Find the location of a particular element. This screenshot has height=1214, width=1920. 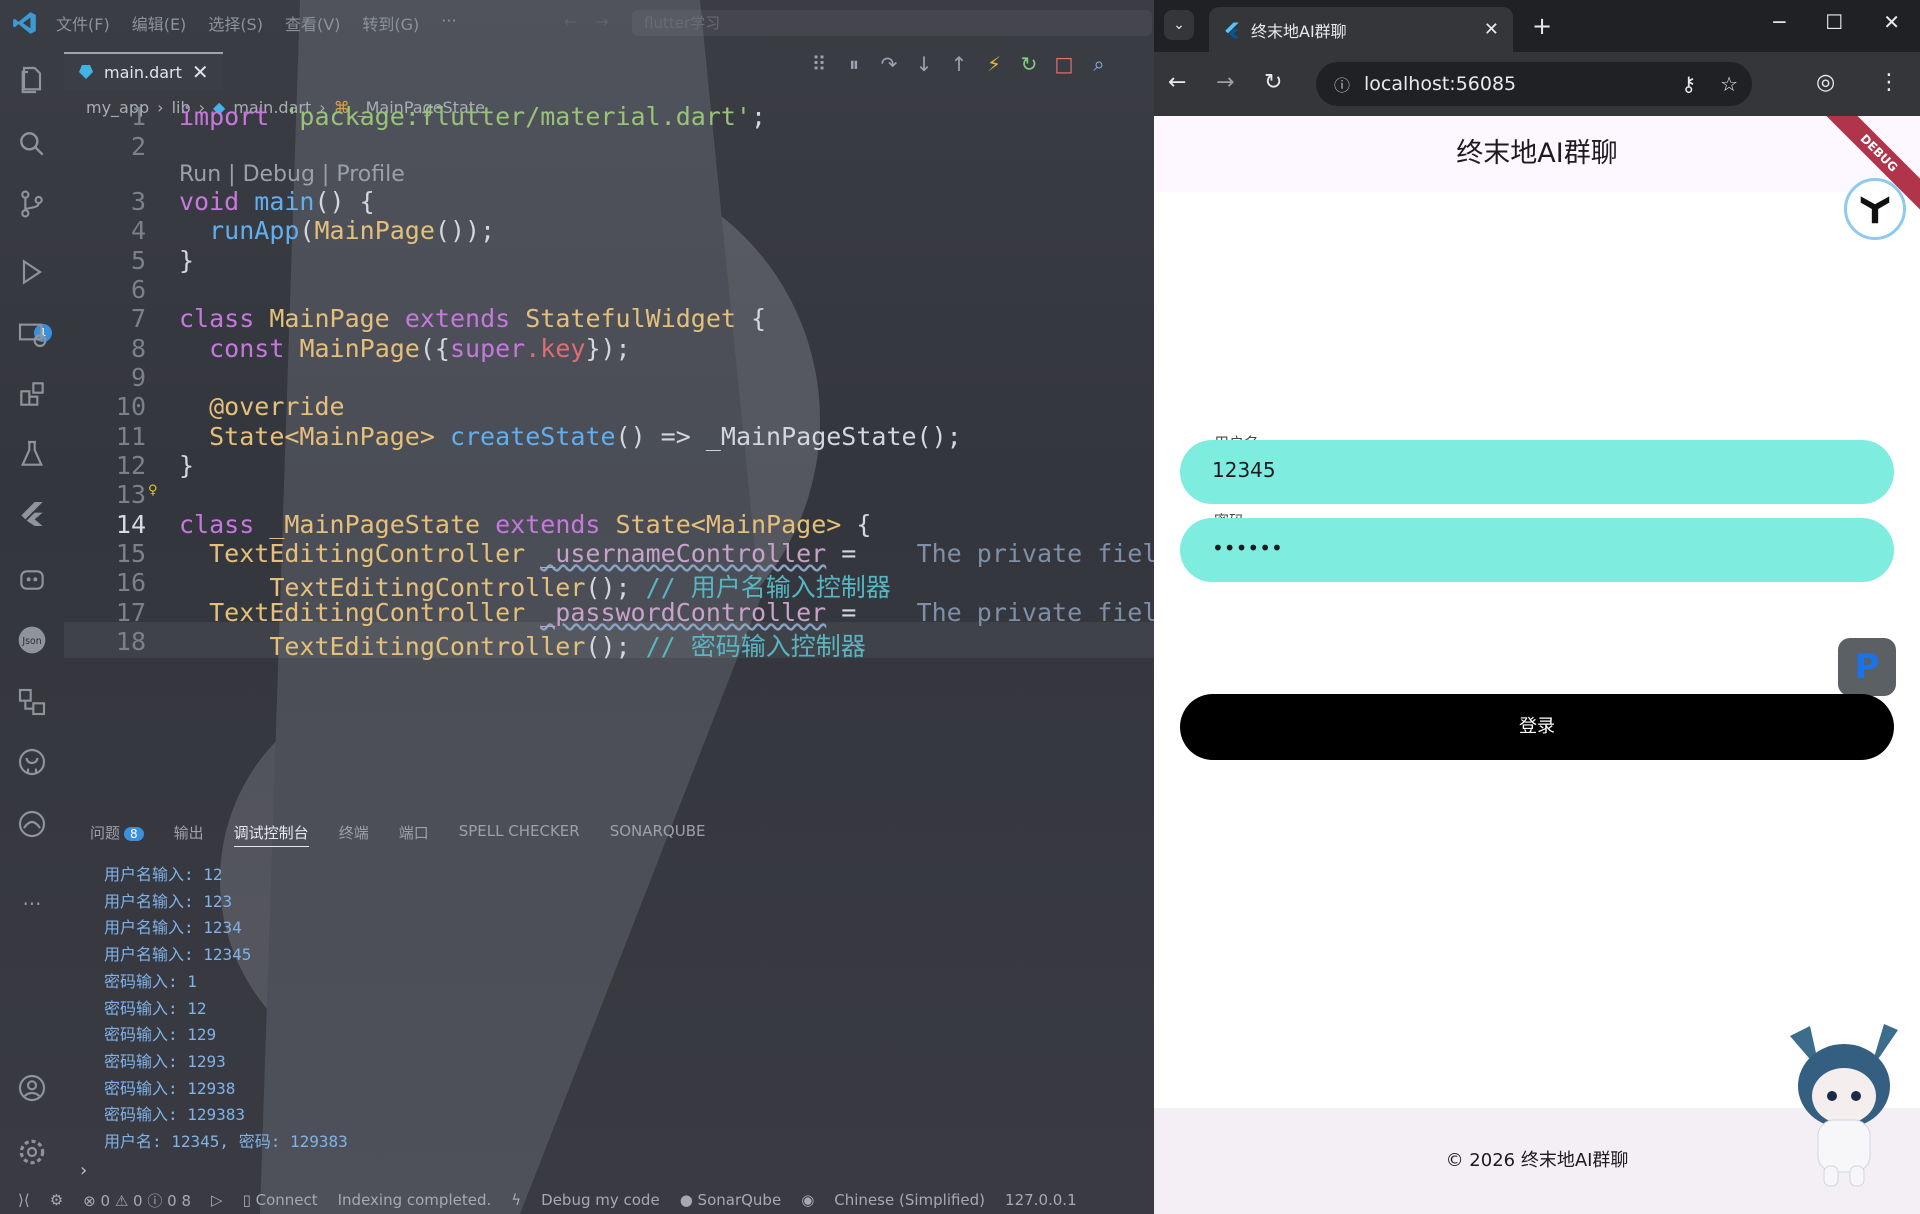

minimize-icon: ─ is located at coordinates (1779, 22).